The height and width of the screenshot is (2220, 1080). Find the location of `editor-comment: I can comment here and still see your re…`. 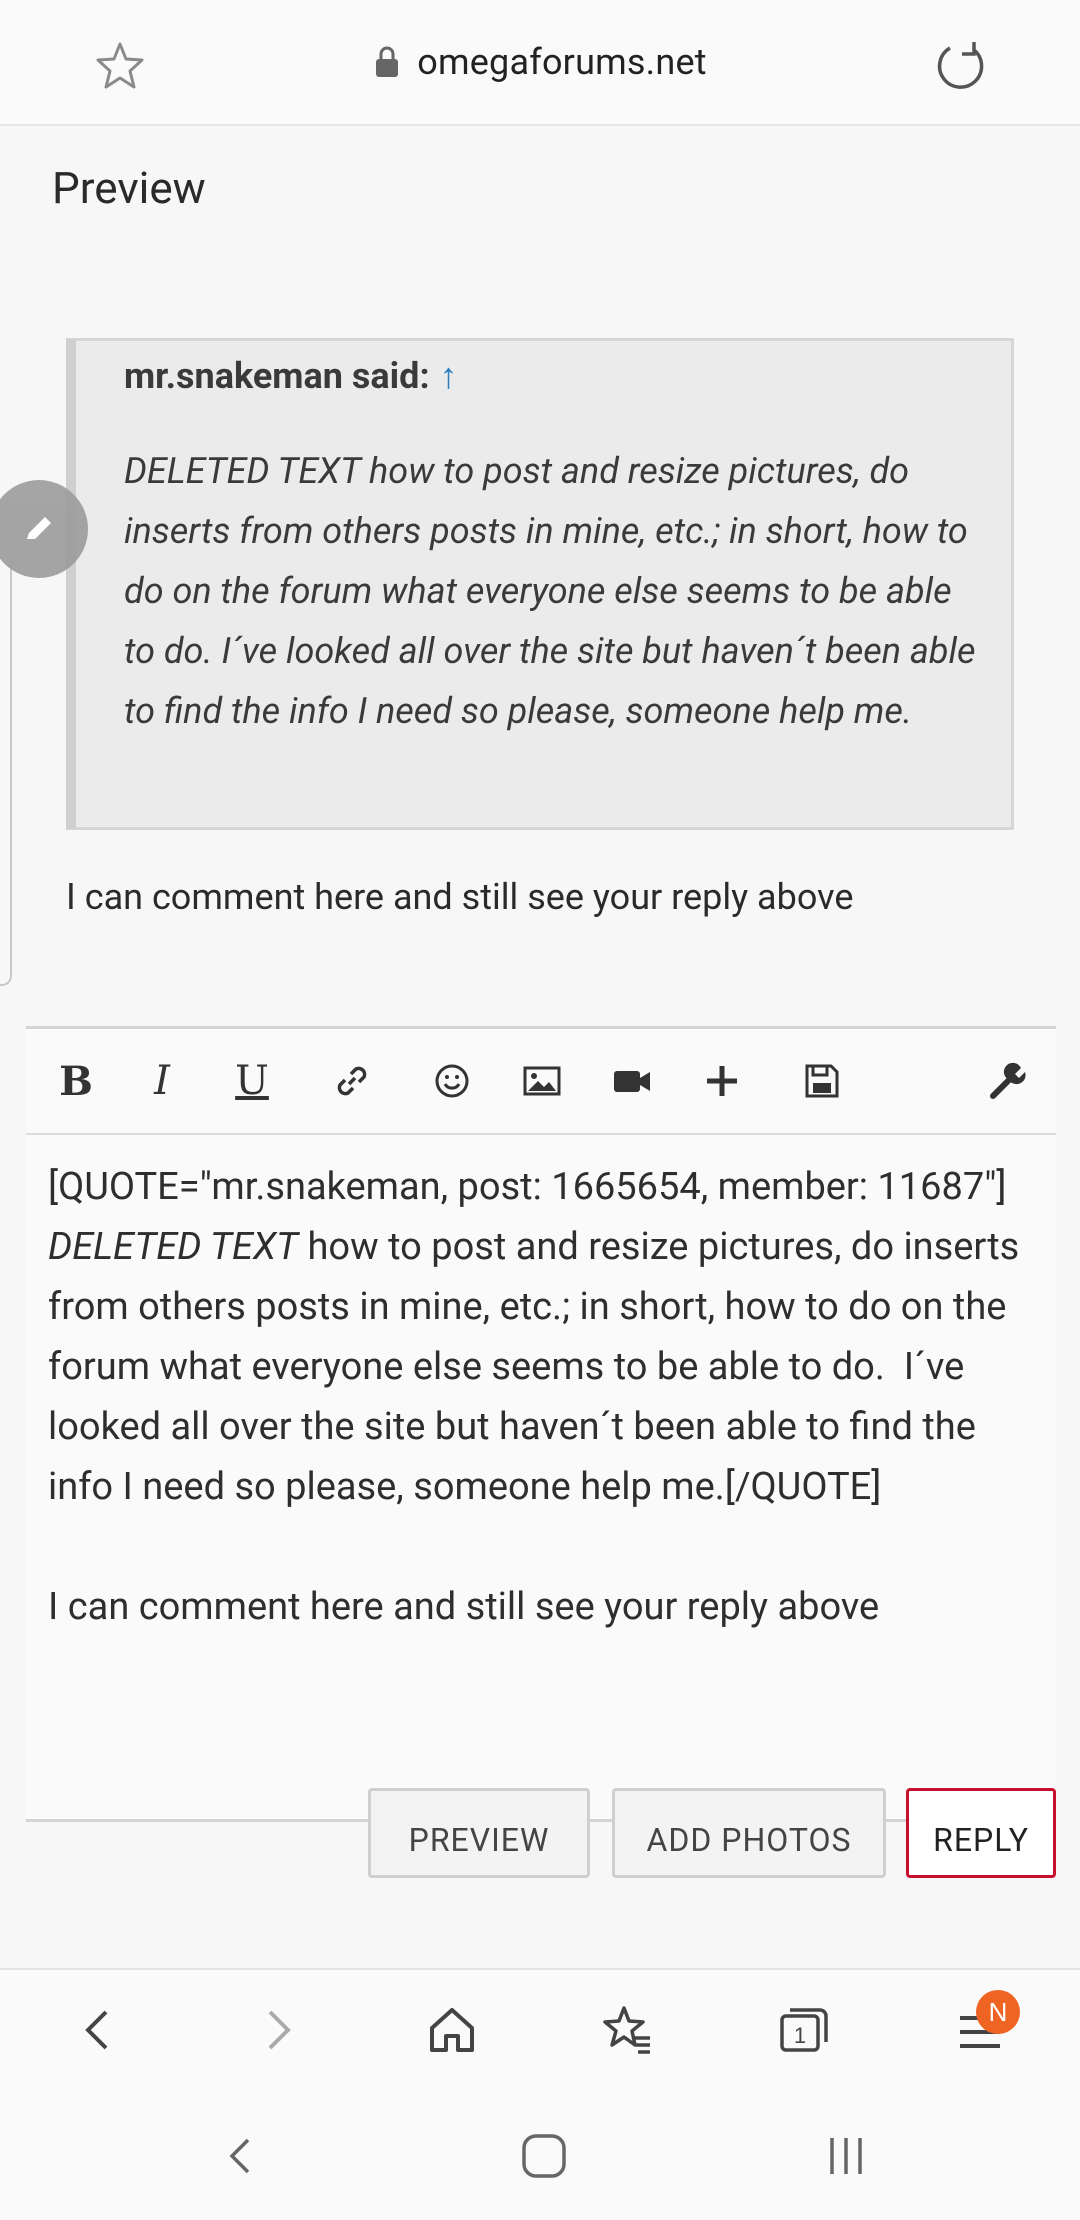

editor-comment: I can comment here and still see your re… is located at coordinates (464, 1607).